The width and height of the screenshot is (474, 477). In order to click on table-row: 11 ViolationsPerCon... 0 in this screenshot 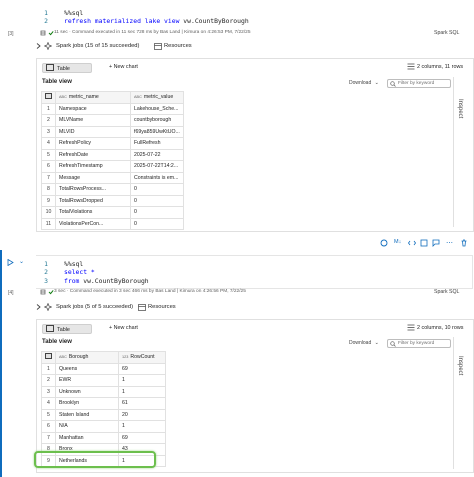, I will do `click(112, 223)`.